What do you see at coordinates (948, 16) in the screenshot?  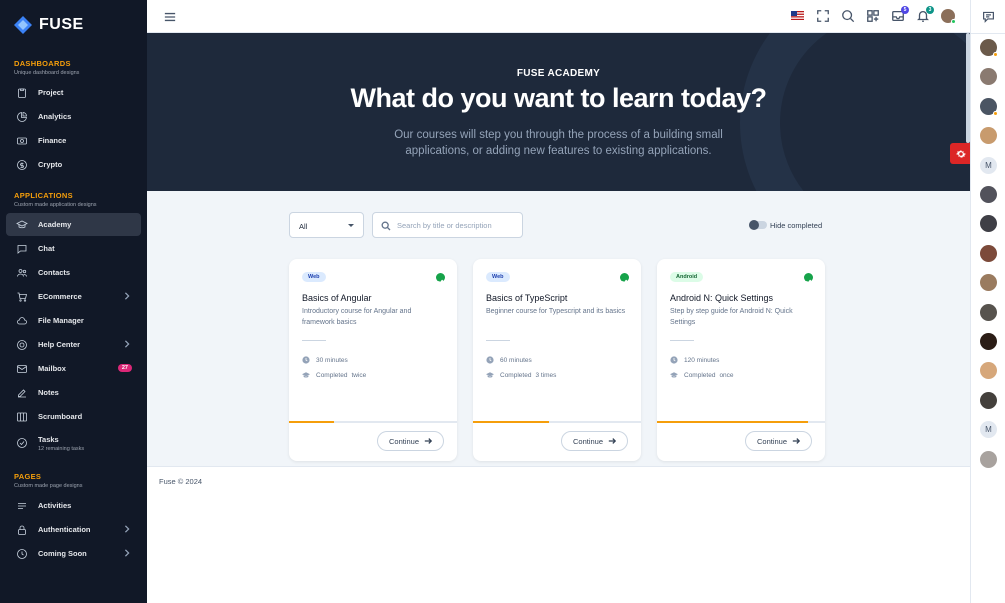 I see `user-avatar` at bounding box center [948, 16].